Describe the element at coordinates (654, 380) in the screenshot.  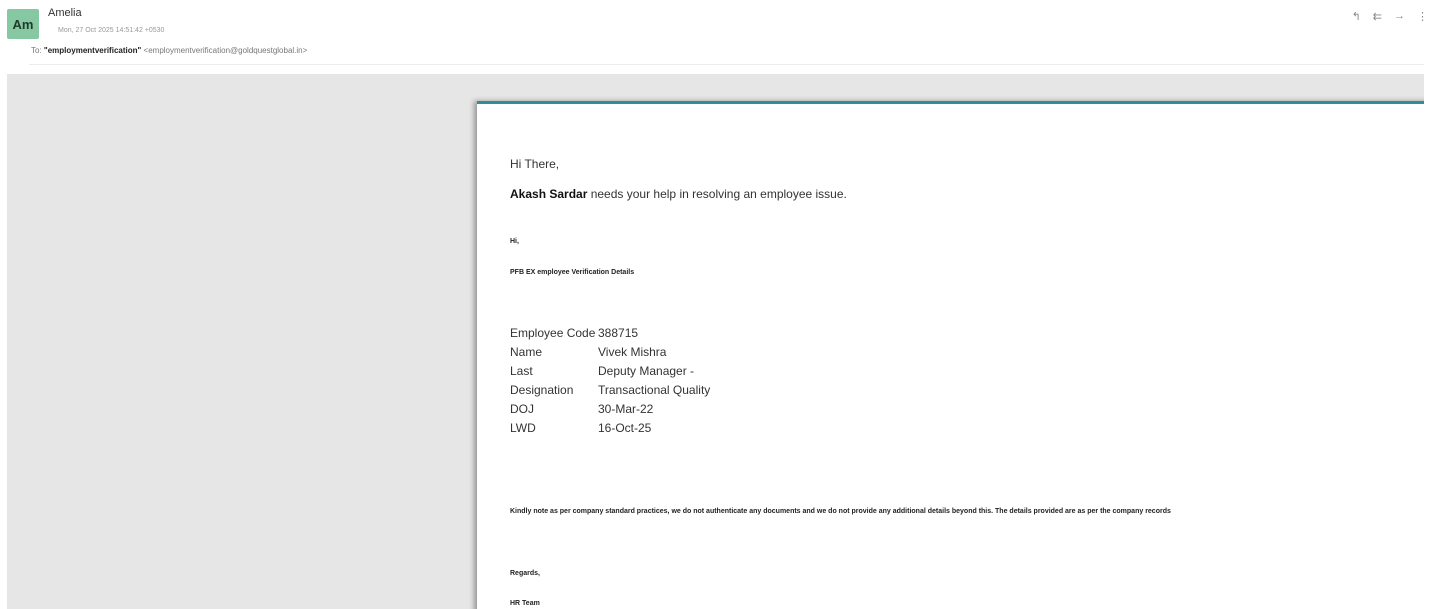
I see `detail-value: Deputy Manager - Transactional Quality` at that location.